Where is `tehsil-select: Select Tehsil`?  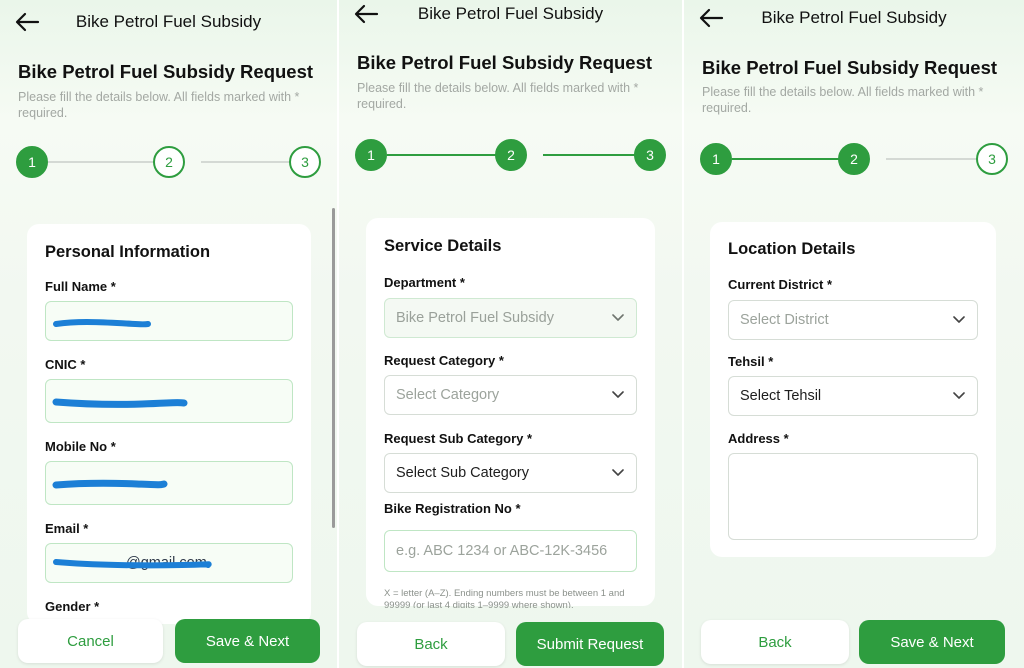 tehsil-select: Select Tehsil is located at coordinates (853, 396).